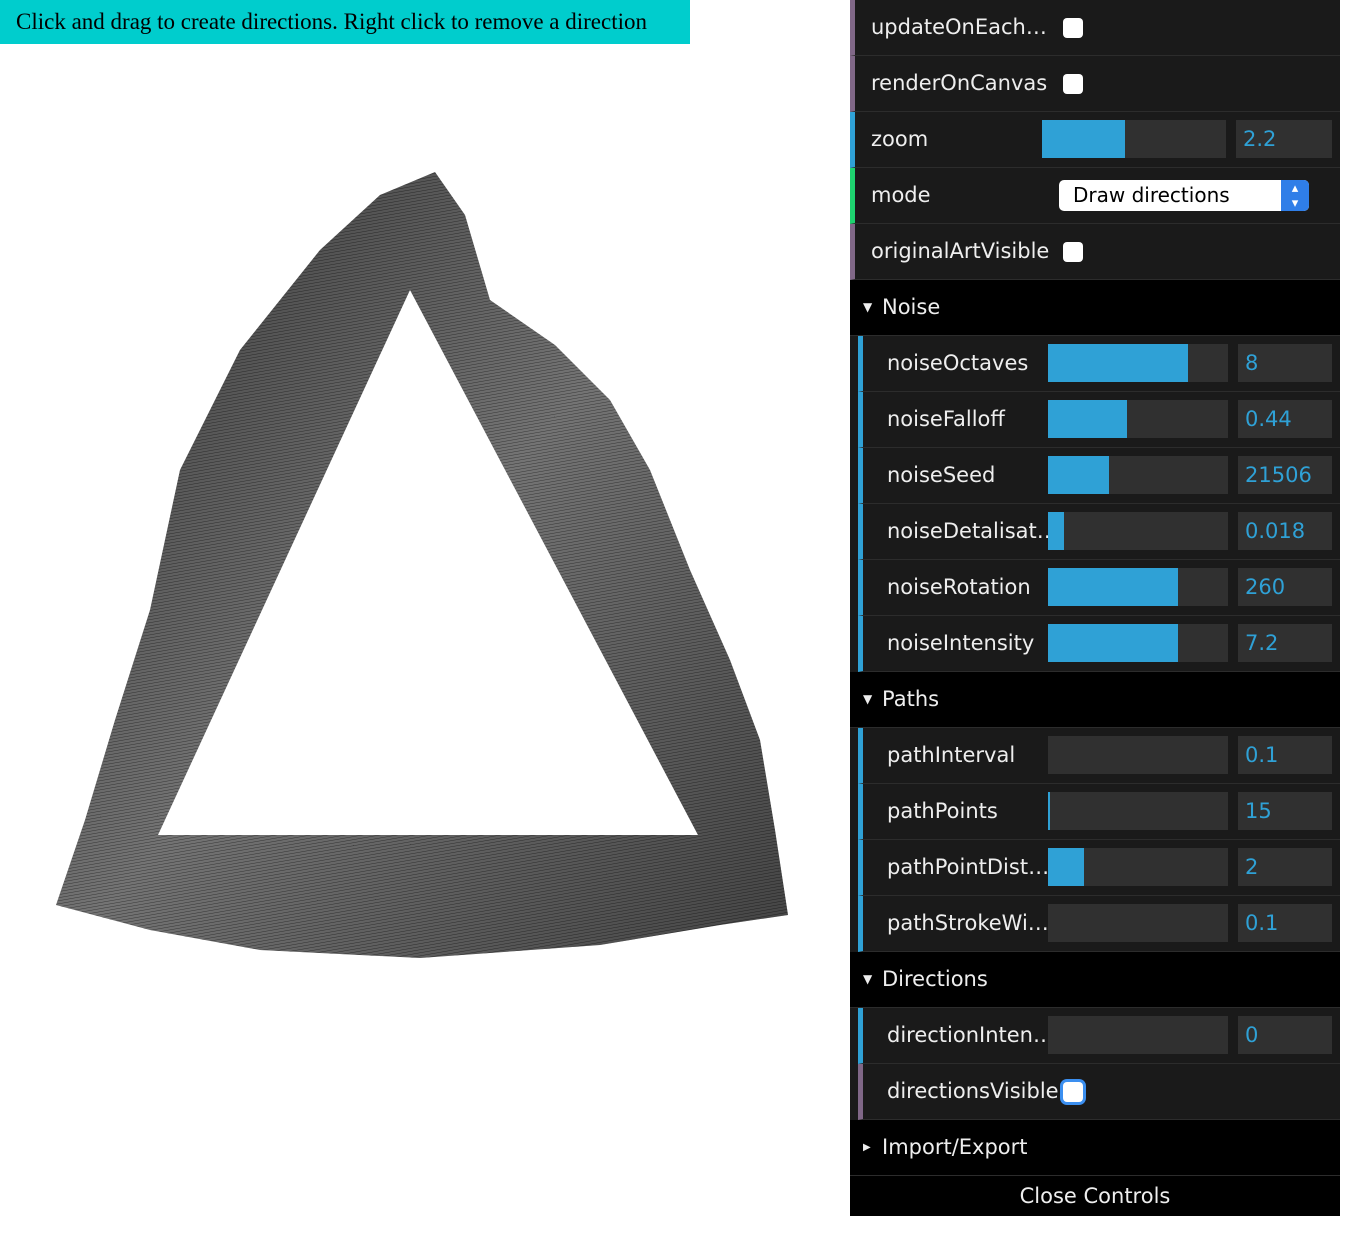 Image resolution: width=1360 pixels, height=1238 pixels. Describe the element at coordinates (1285, 867) in the screenshot. I see `path-point-distance-value-input: 2` at that location.